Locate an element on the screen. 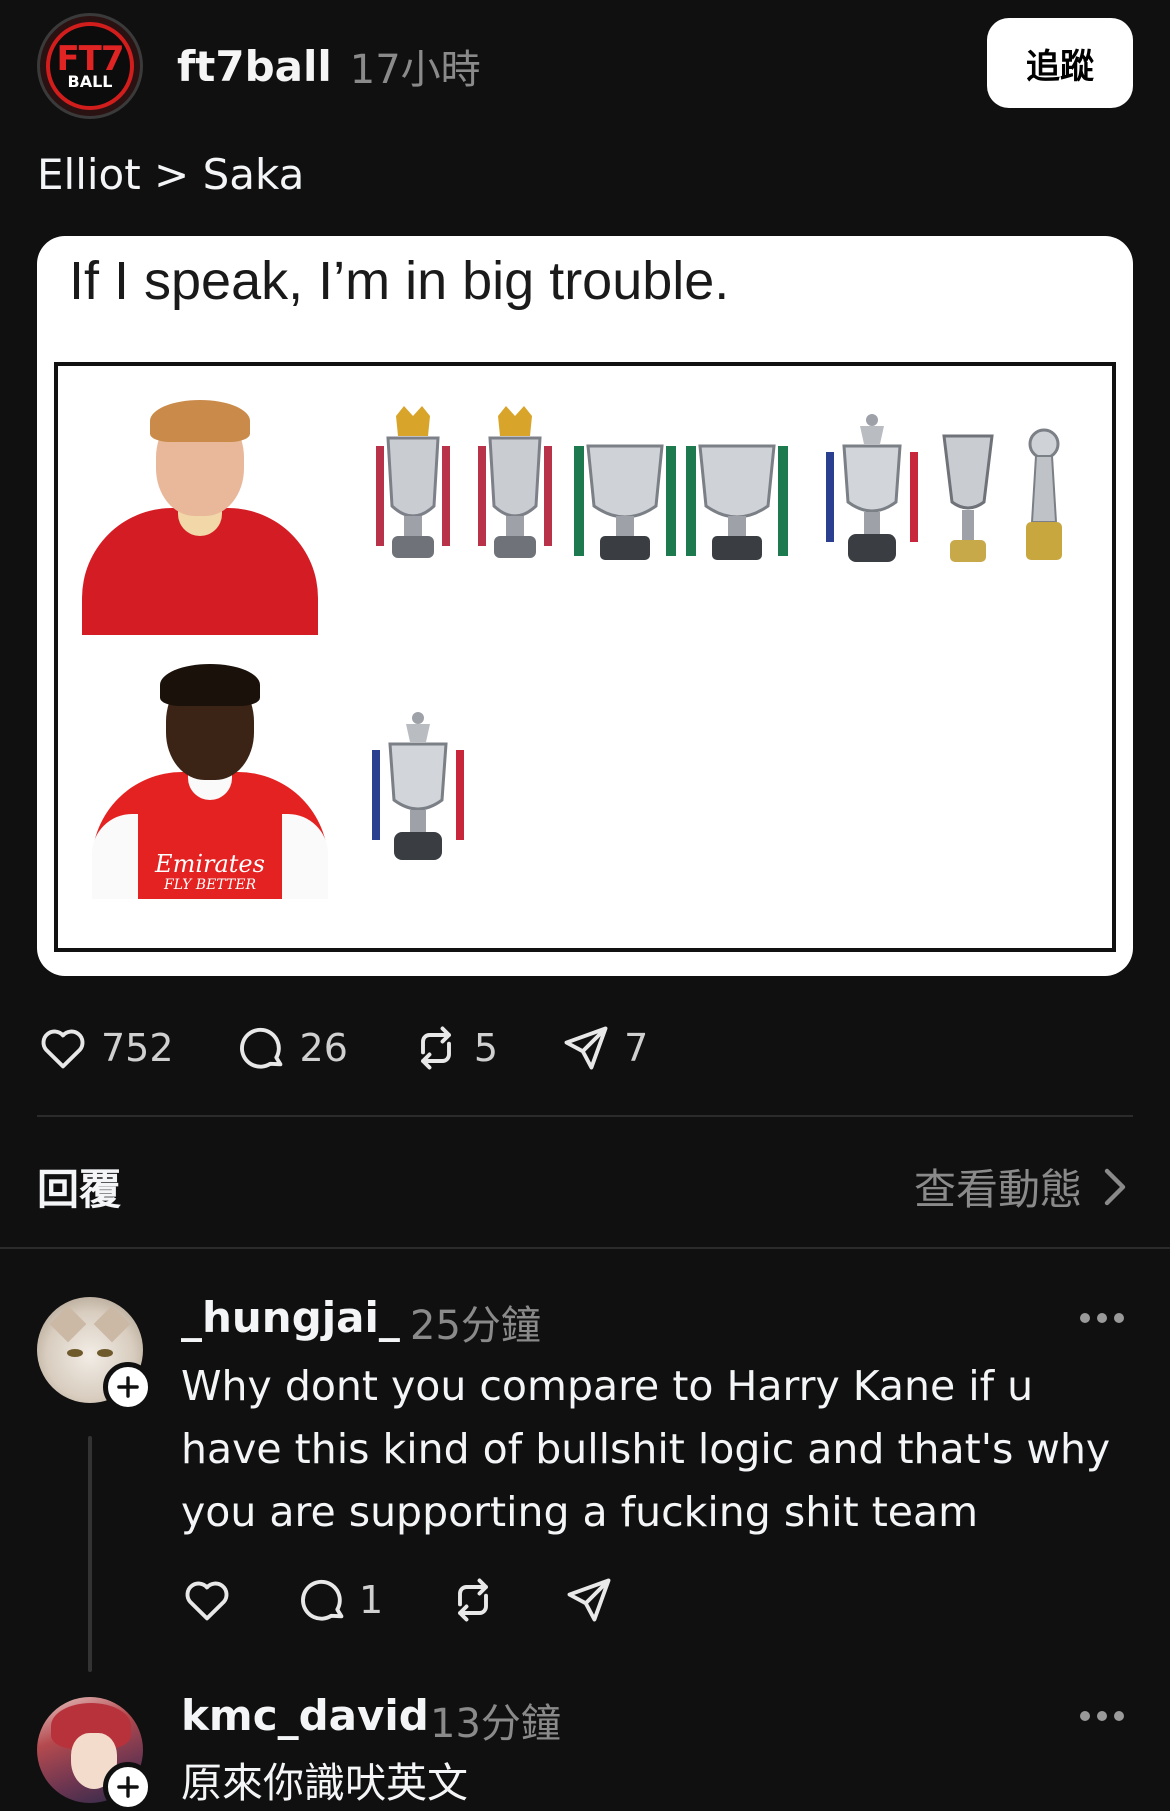 Image resolution: width=1170 pixels, height=1811 pixels. elliott-photo is located at coordinates (200, 517).